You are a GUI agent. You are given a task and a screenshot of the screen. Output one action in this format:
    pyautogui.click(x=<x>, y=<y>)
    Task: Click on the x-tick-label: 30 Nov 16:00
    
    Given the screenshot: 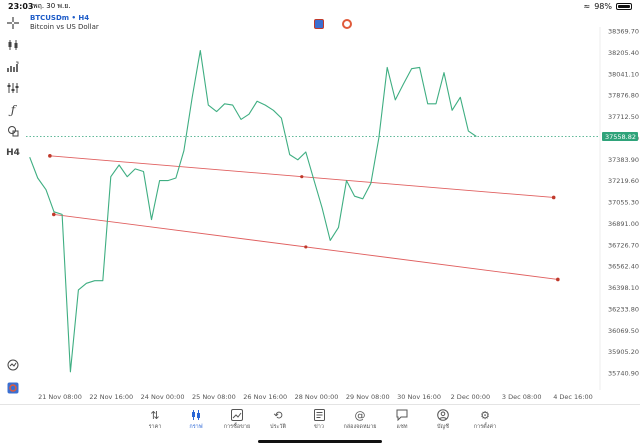 What is the action you would take?
    pyautogui.click(x=419, y=397)
    